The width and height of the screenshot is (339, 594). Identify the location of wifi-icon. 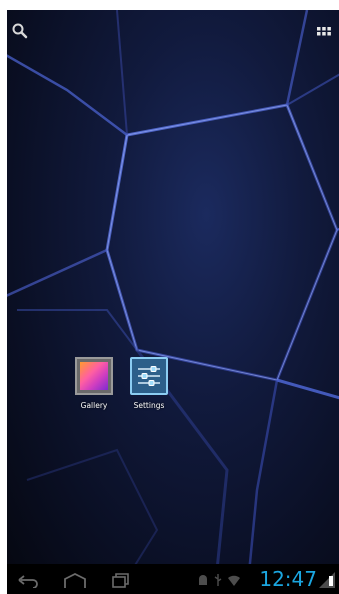
(234, 580).